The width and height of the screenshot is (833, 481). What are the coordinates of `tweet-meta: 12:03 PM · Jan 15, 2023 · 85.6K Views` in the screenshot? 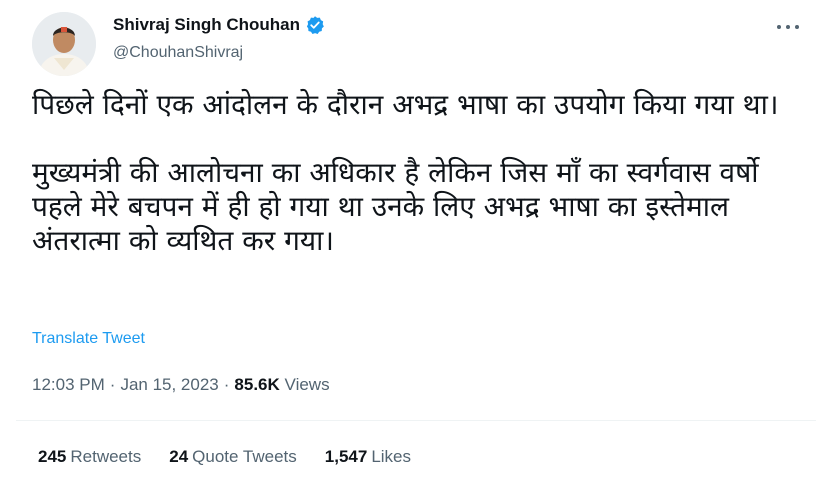 It's located at (181, 385).